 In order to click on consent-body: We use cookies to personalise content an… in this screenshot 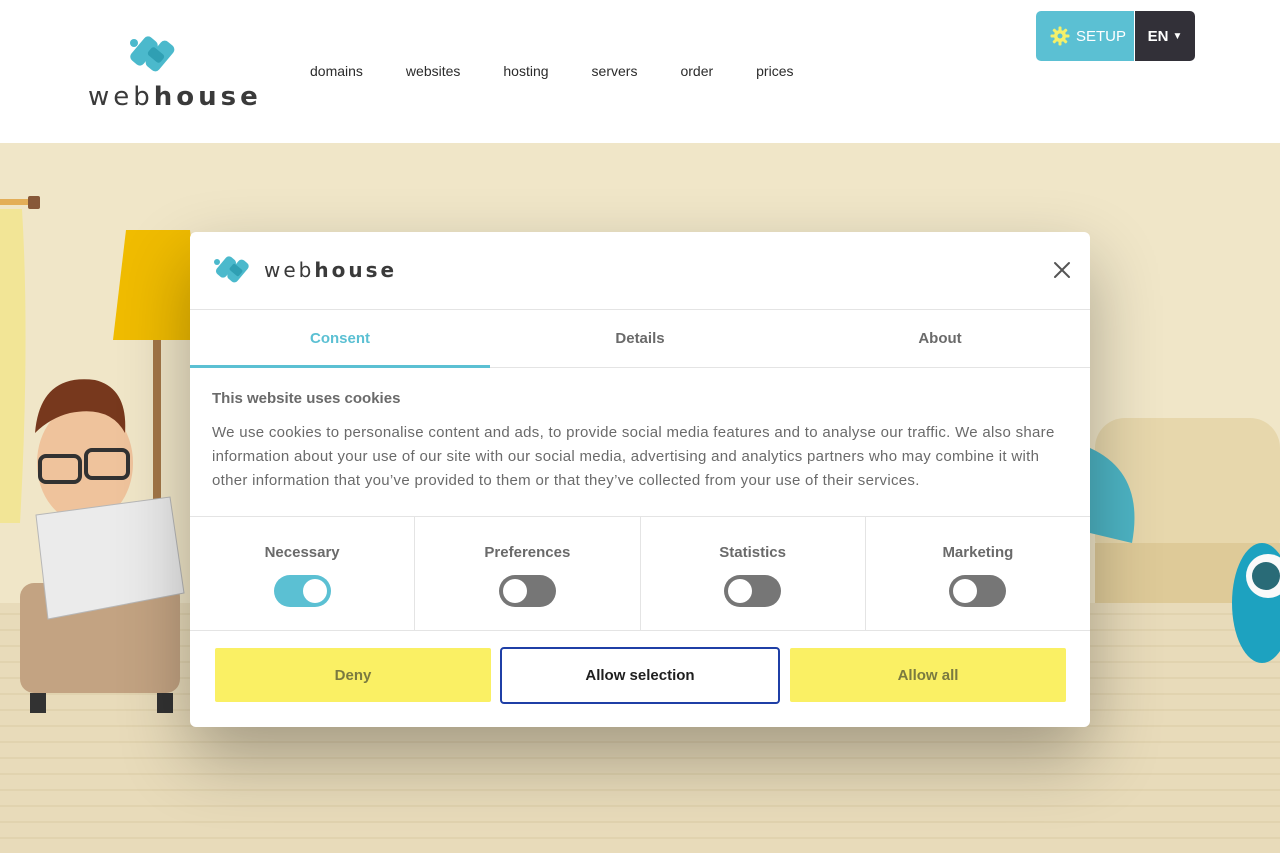, I will do `click(633, 456)`.